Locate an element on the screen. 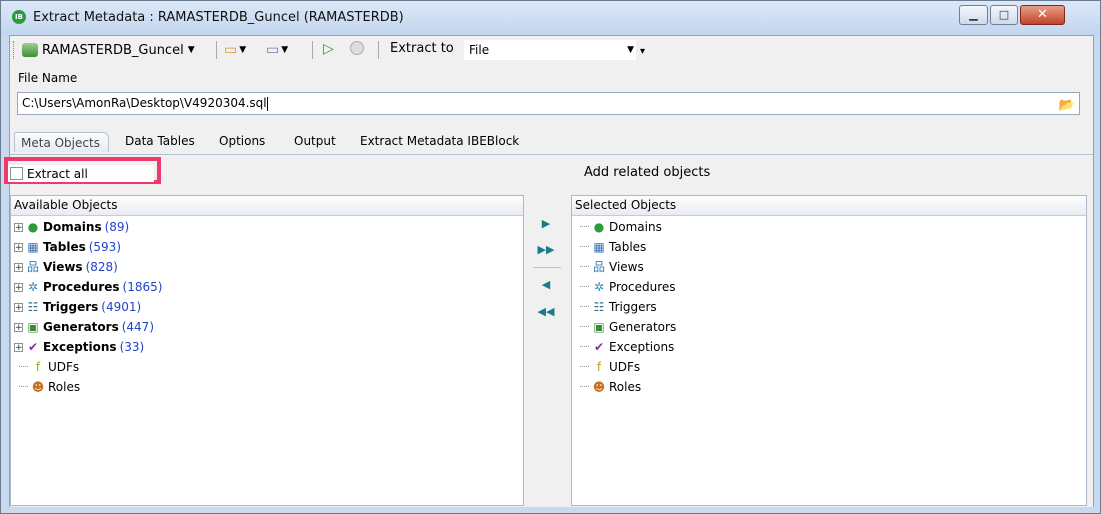 The image size is (1101, 514). tab-output: Output is located at coordinates (315, 141).